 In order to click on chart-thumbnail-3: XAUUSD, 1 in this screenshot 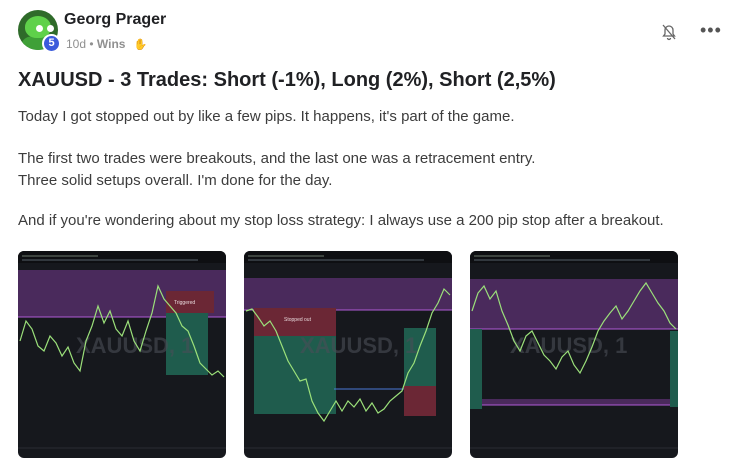, I will do `click(574, 354)`.